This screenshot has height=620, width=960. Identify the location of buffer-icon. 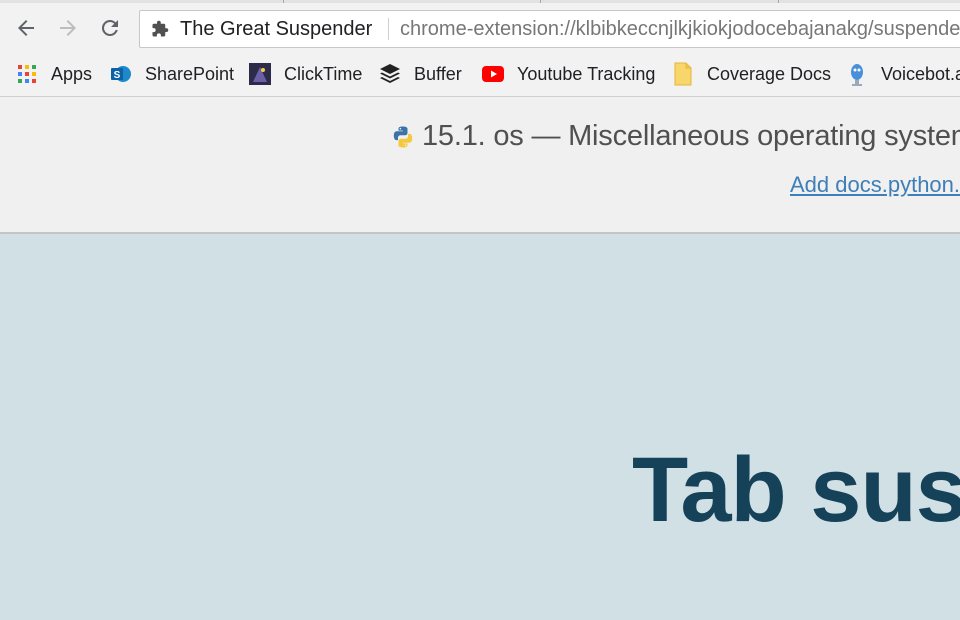
(390, 74).